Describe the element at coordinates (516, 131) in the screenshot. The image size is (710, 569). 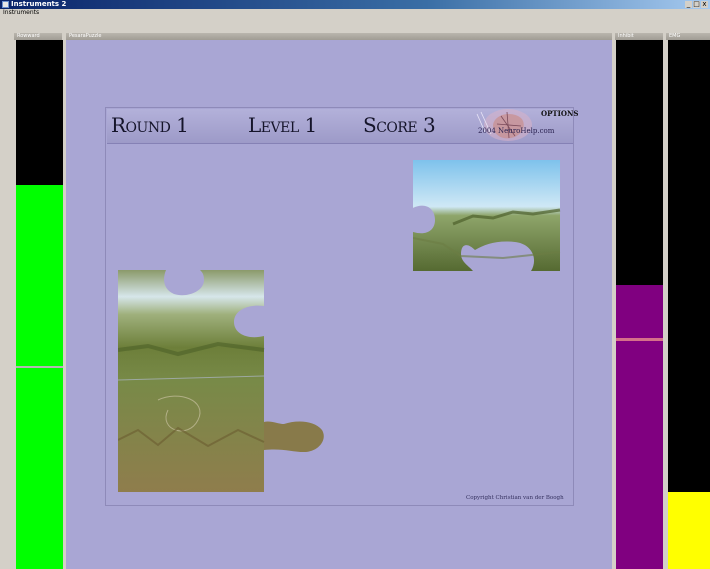
I see `logo-text: 2004 NeuroHelp.com` at that location.